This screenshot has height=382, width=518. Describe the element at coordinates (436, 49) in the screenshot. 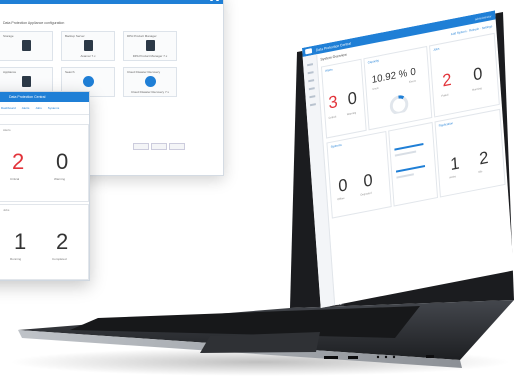

I see `card-label: Jobs` at that location.